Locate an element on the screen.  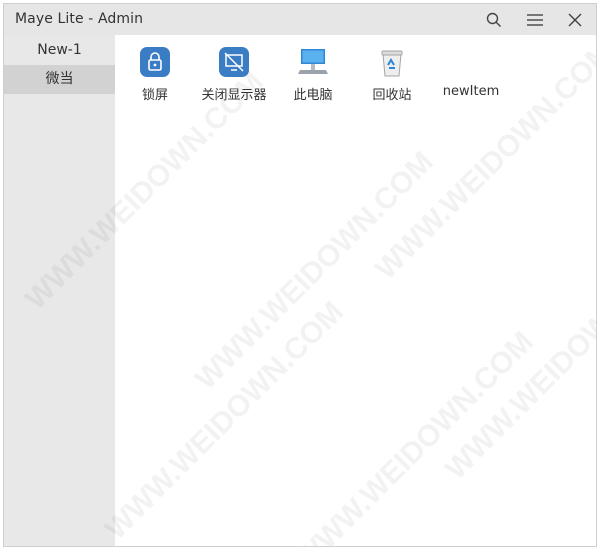
sidebar-item-new-1: New-1 is located at coordinates (59, 50).